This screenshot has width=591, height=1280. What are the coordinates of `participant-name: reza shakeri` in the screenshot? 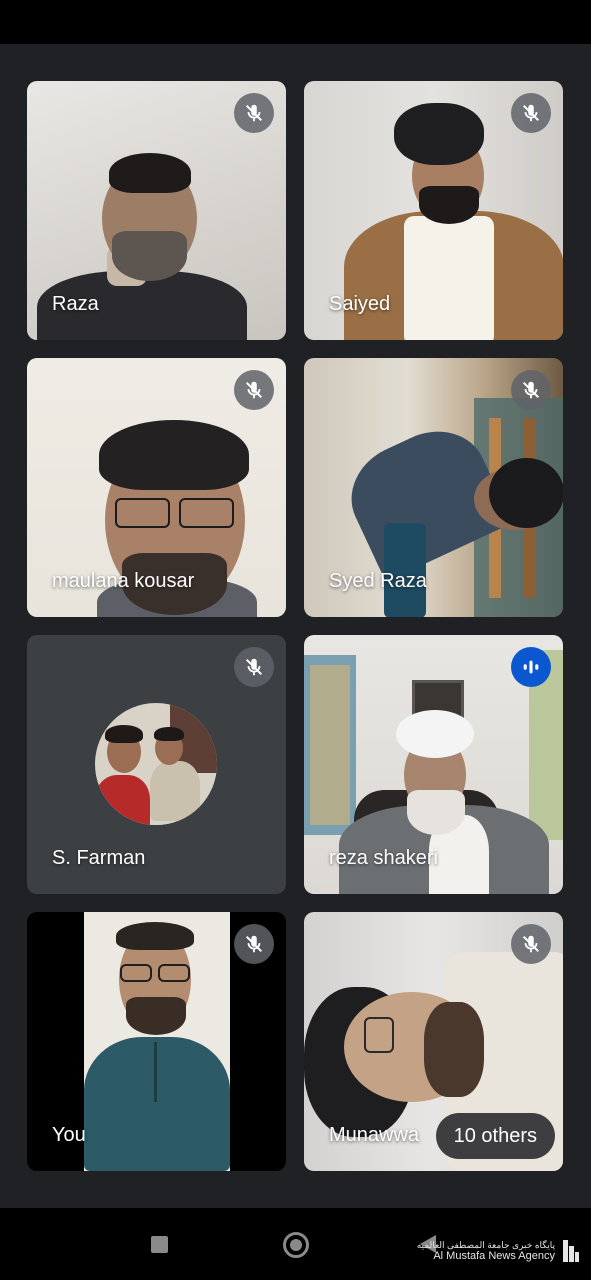 It's located at (383, 858).